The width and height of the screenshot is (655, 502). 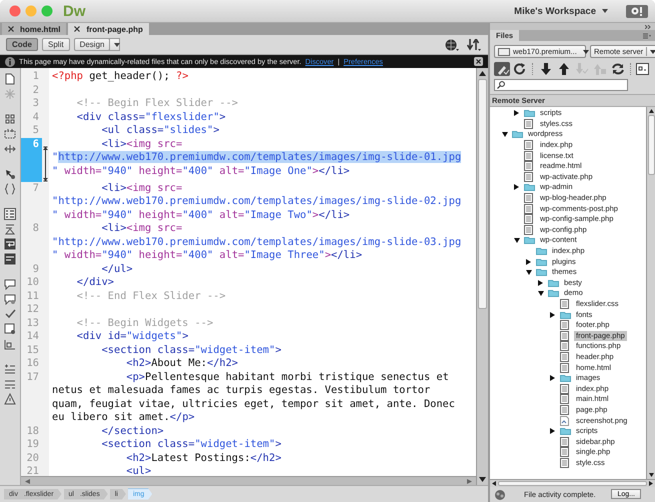 I want to click on code-line: "http://www.web170.premiumdw.com/templates/images/img-slide-01.jpg, so click(x=257, y=157).